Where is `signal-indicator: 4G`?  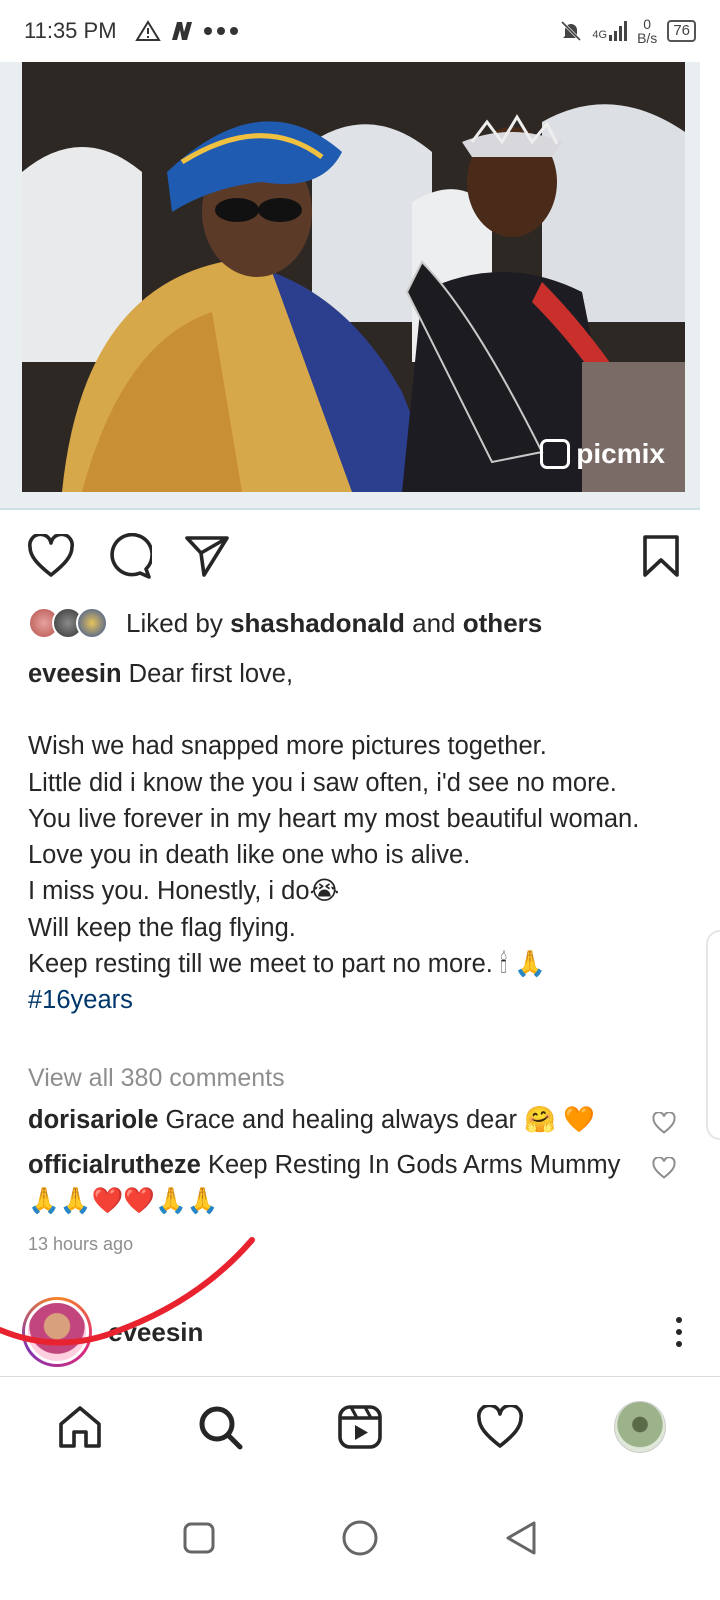
signal-indicator: 4G is located at coordinates (610, 31).